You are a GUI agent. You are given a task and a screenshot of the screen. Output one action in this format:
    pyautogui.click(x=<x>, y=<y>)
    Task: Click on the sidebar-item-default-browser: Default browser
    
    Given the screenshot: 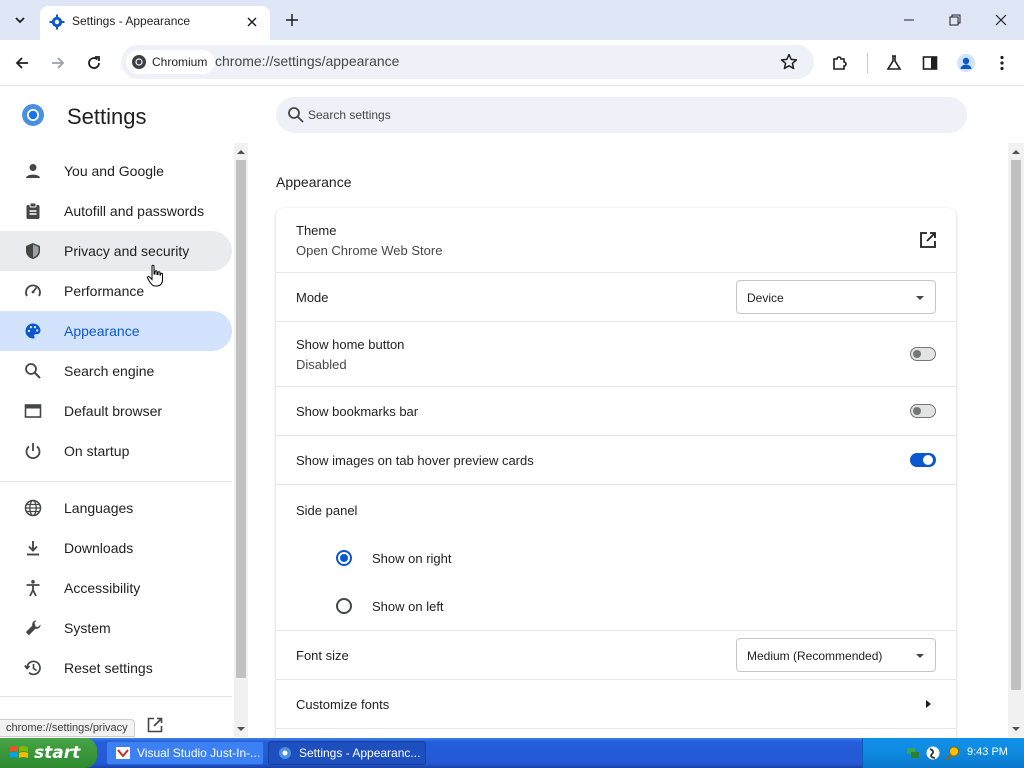 What is the action you would take?
    pyautogui.click(x=116, y=411)
    